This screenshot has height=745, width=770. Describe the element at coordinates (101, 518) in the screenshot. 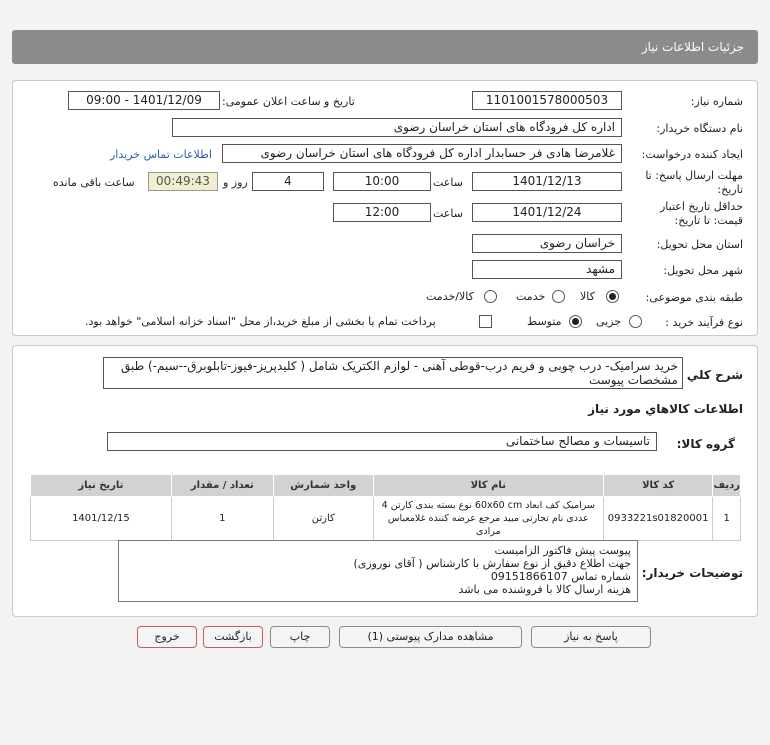

I see `cell-date: 1401/12/15` at that location.